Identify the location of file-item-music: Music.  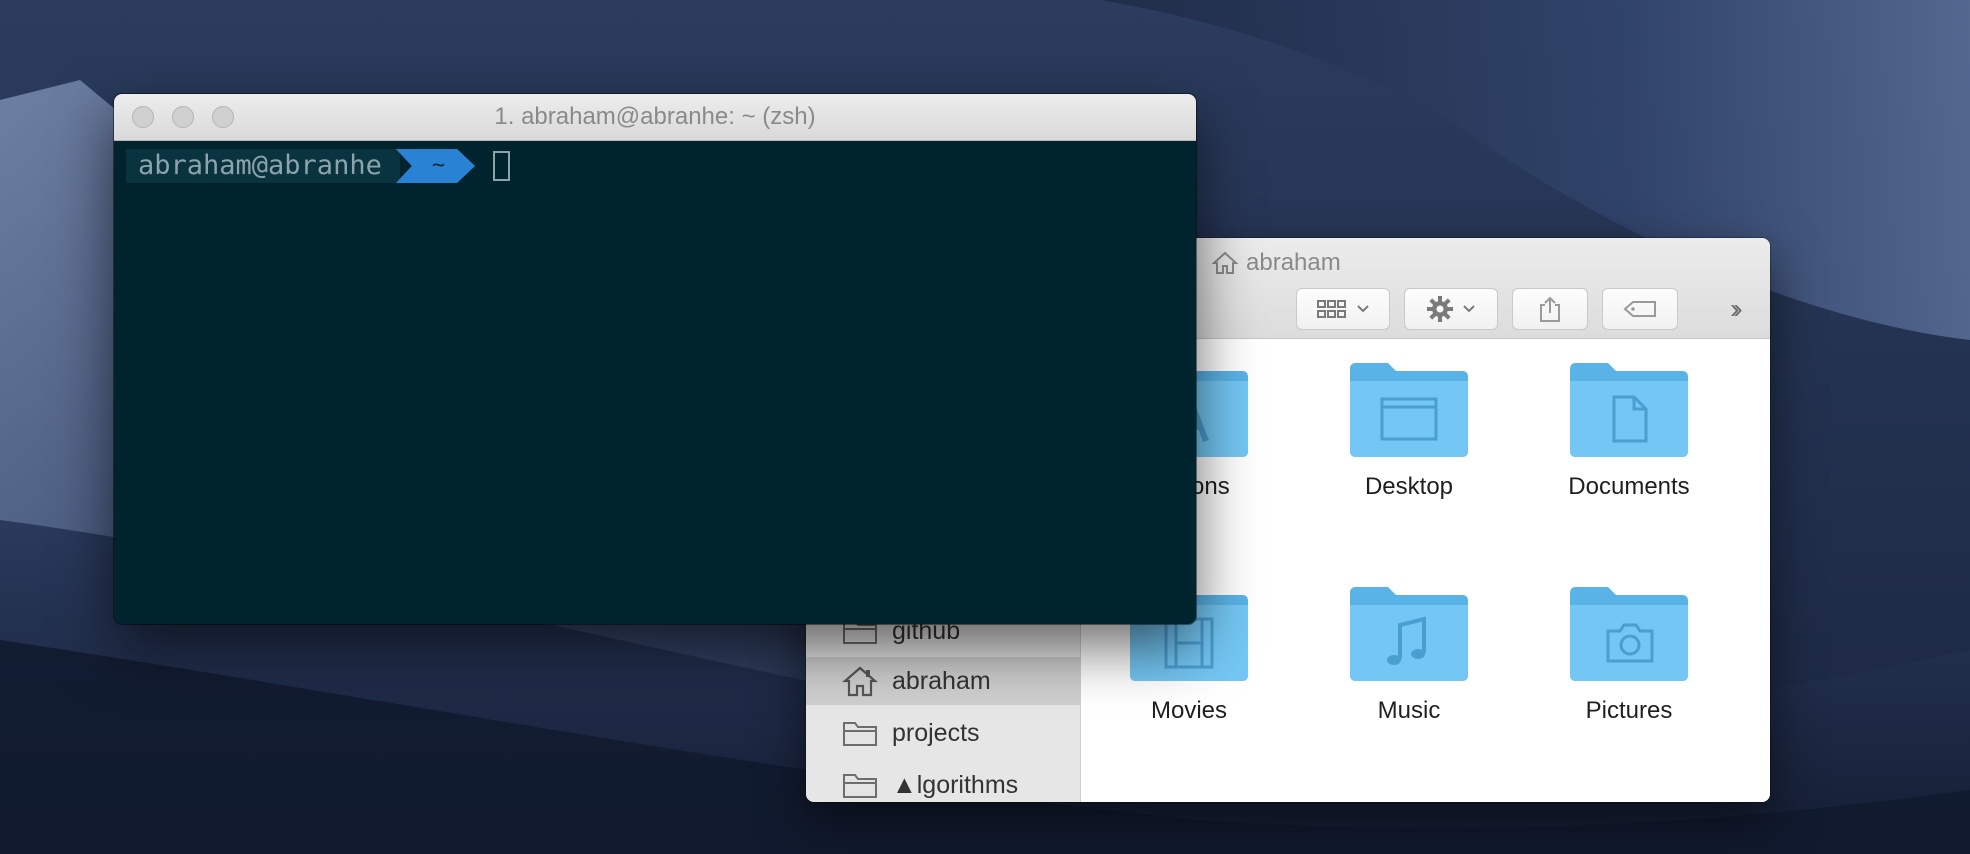
(1409, 654).